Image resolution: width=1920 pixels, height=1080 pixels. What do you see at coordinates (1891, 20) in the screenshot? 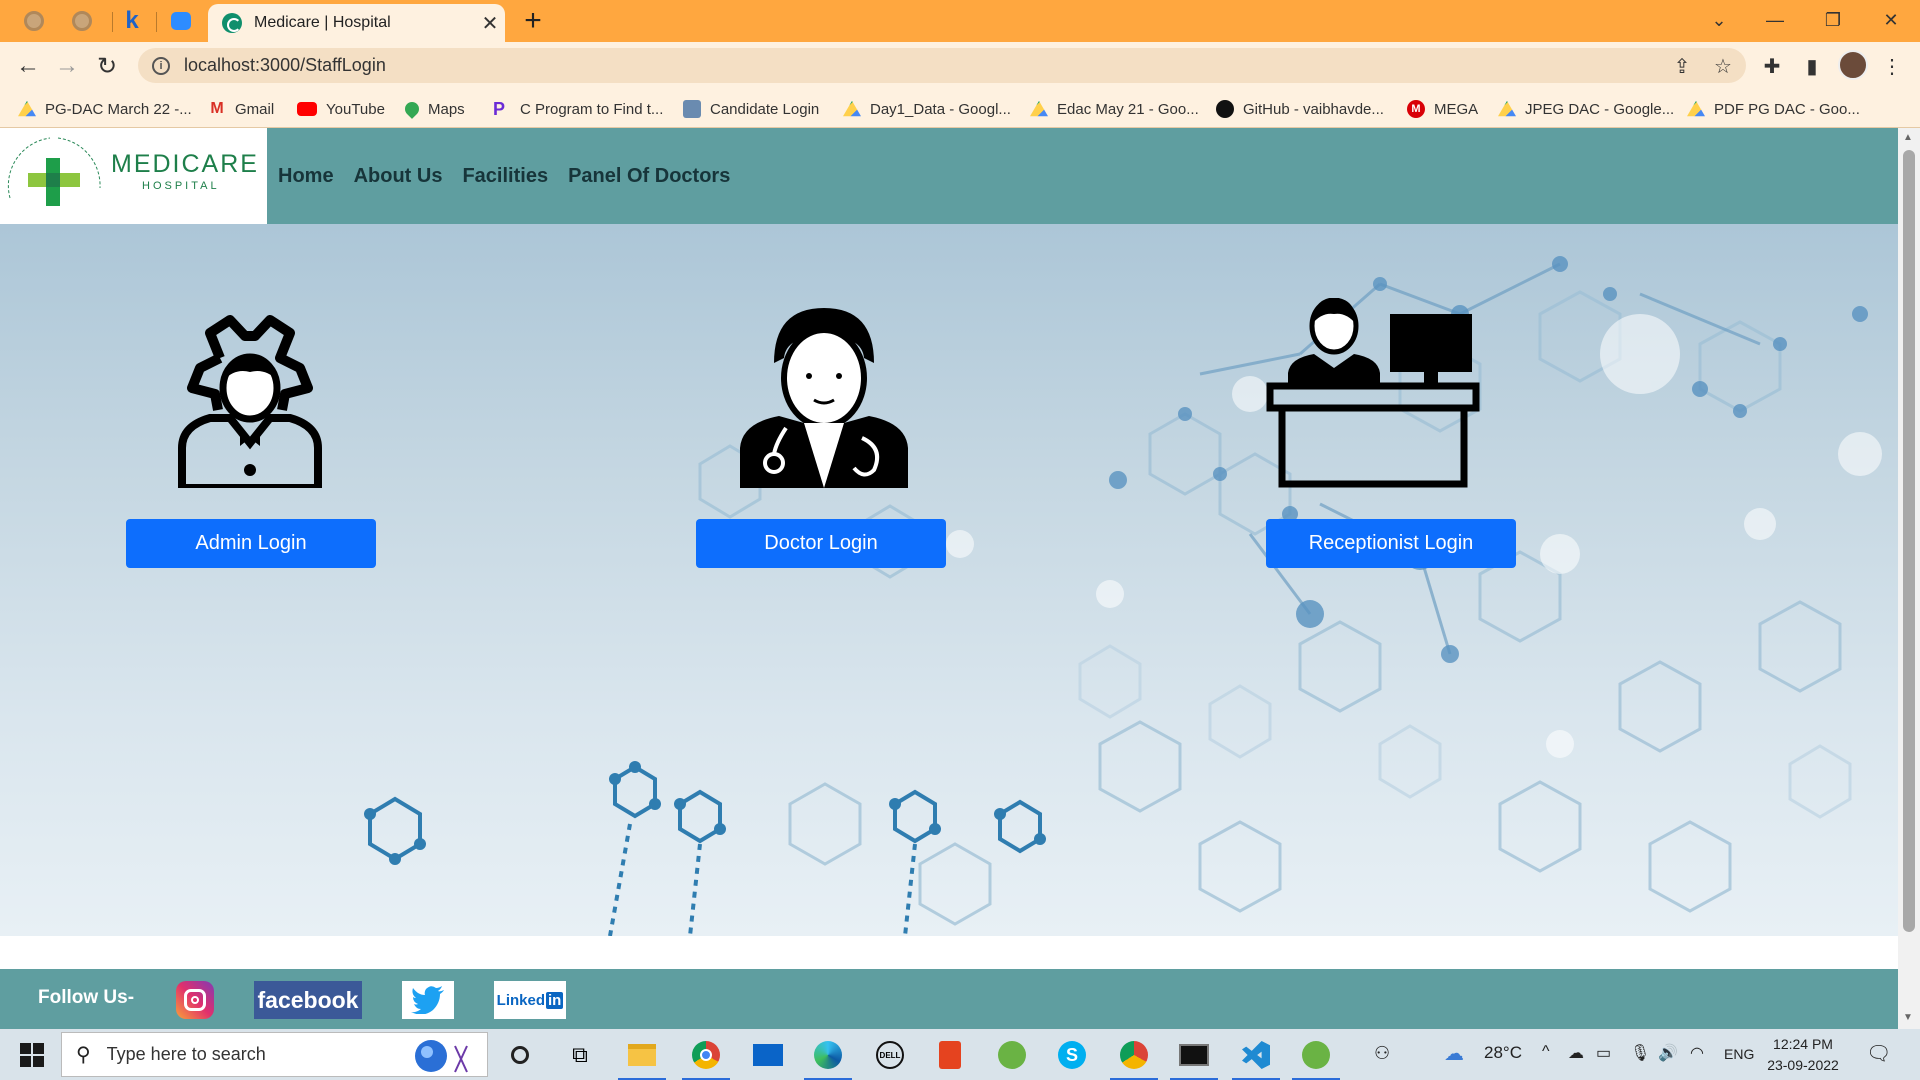
I see `close-window-icon: ✕` at bounding box center [1891, 20].